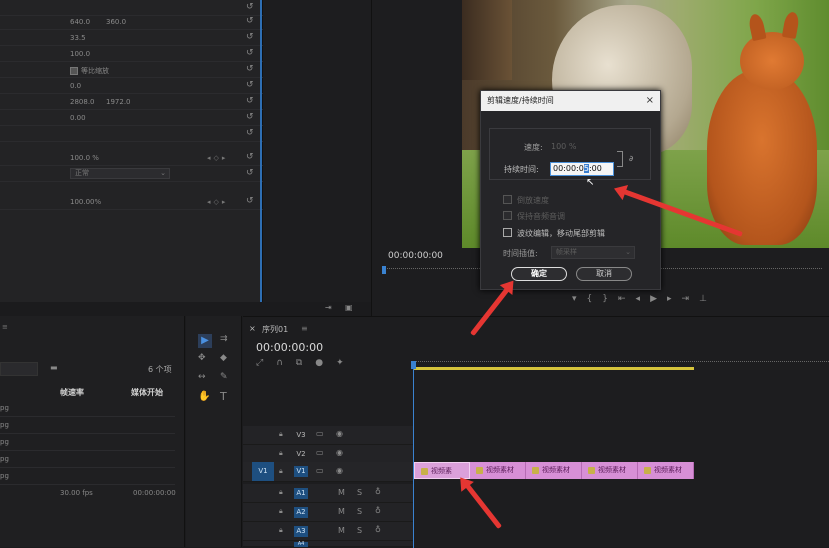 Image resolution: width=829 pixels, height=548 pixels. I want to click on in-point-icon: {, so click(595, 299).